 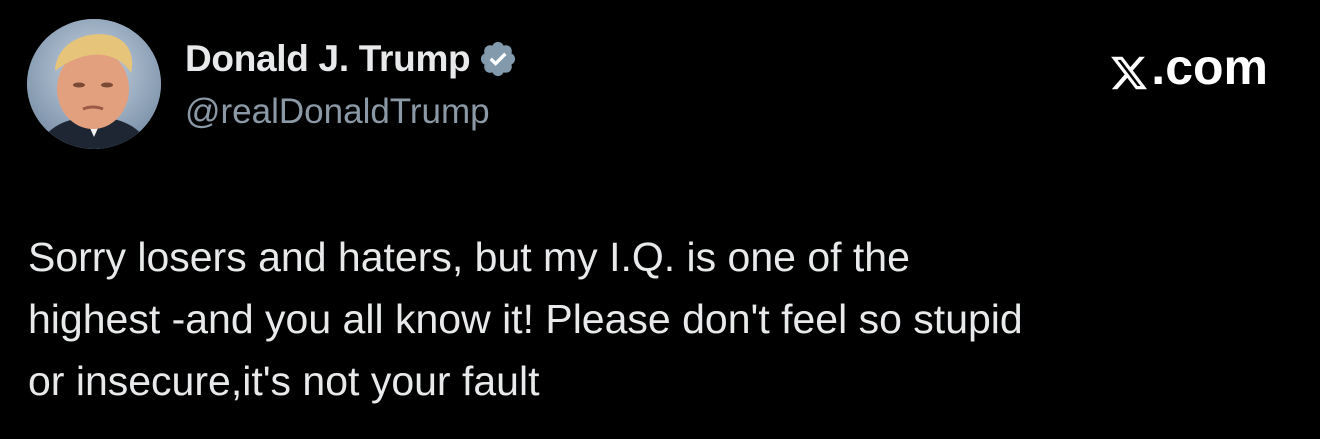 I want to click on avatar, so click(x=94, y=84).